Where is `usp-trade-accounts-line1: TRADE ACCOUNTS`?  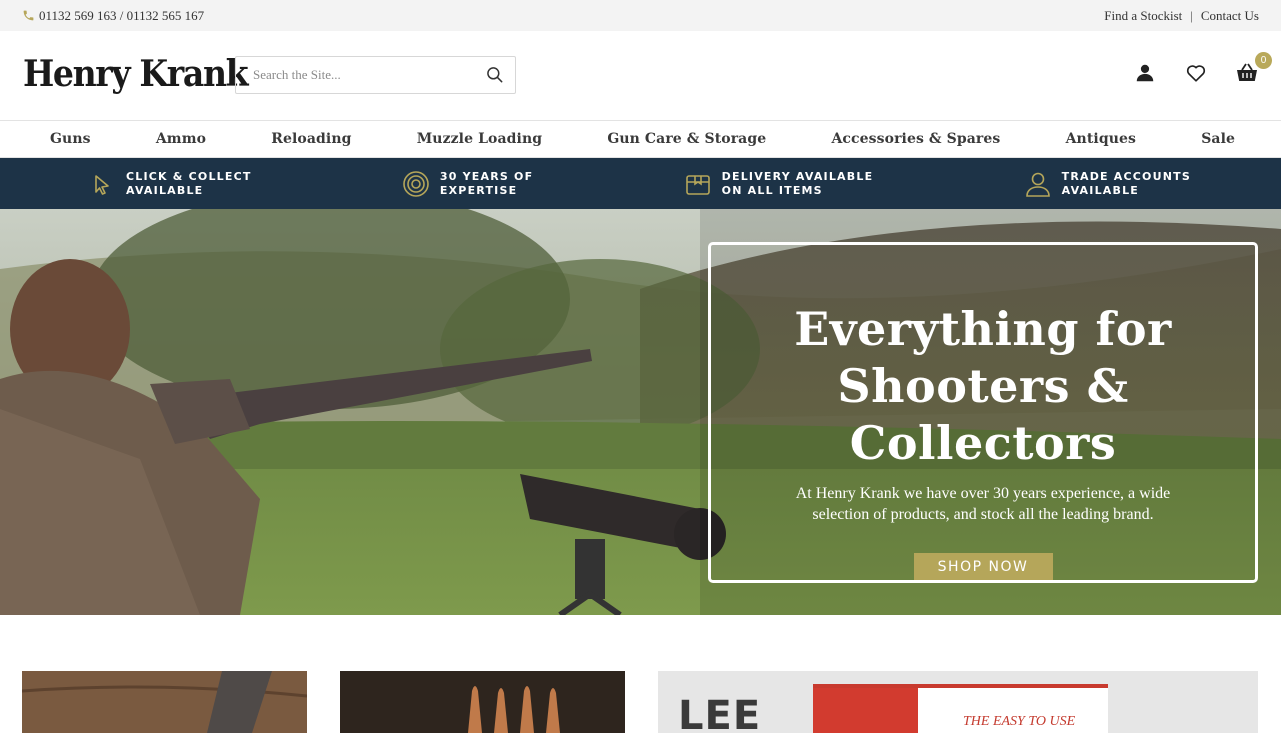
usp-trade-accounts-line1: TRADE ACCOUNTS is located at coordinates (1126, 176).